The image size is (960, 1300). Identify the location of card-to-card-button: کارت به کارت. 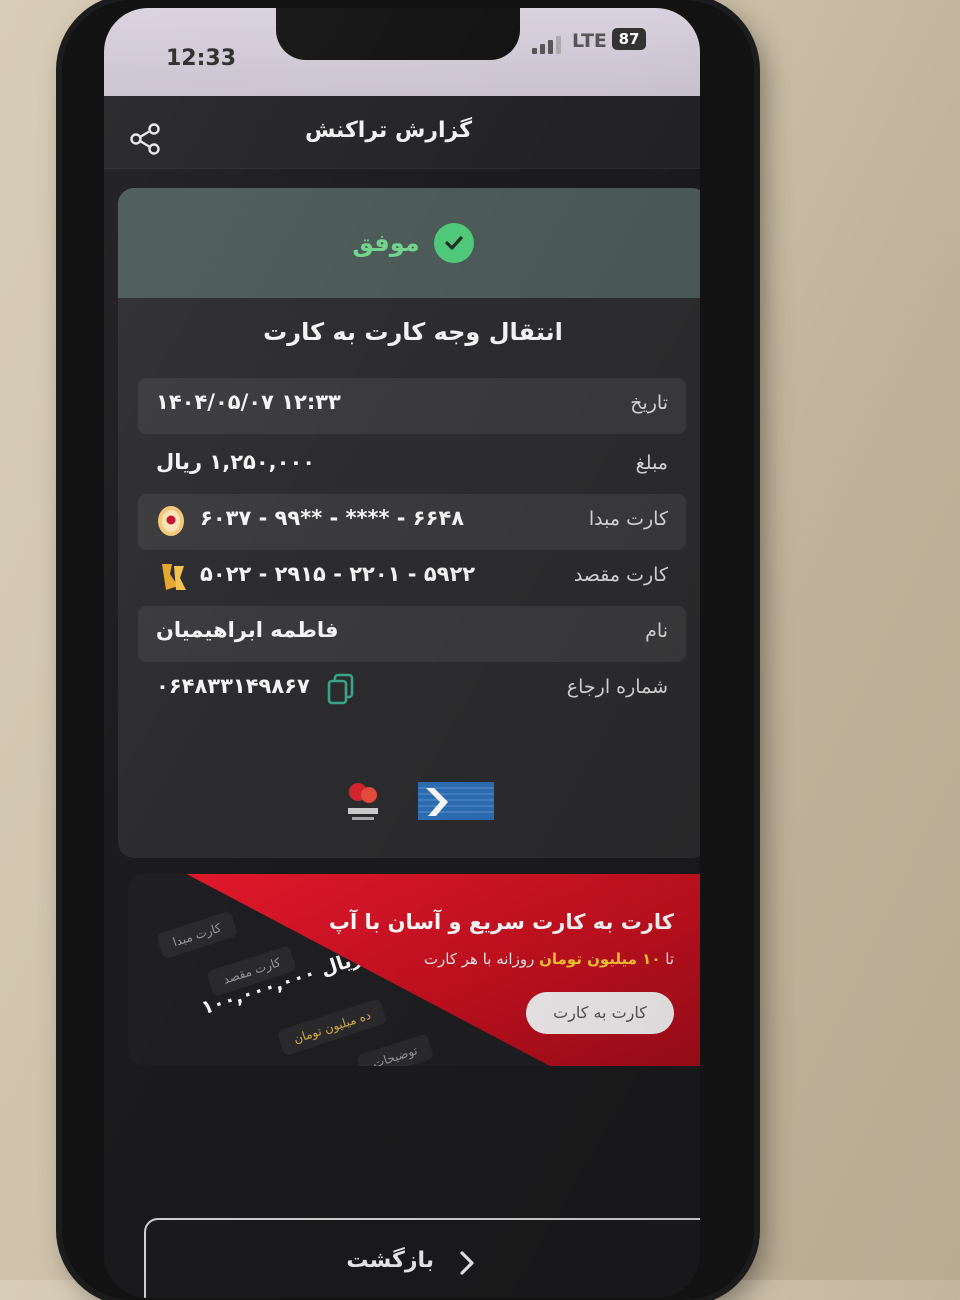
(600, 1013).